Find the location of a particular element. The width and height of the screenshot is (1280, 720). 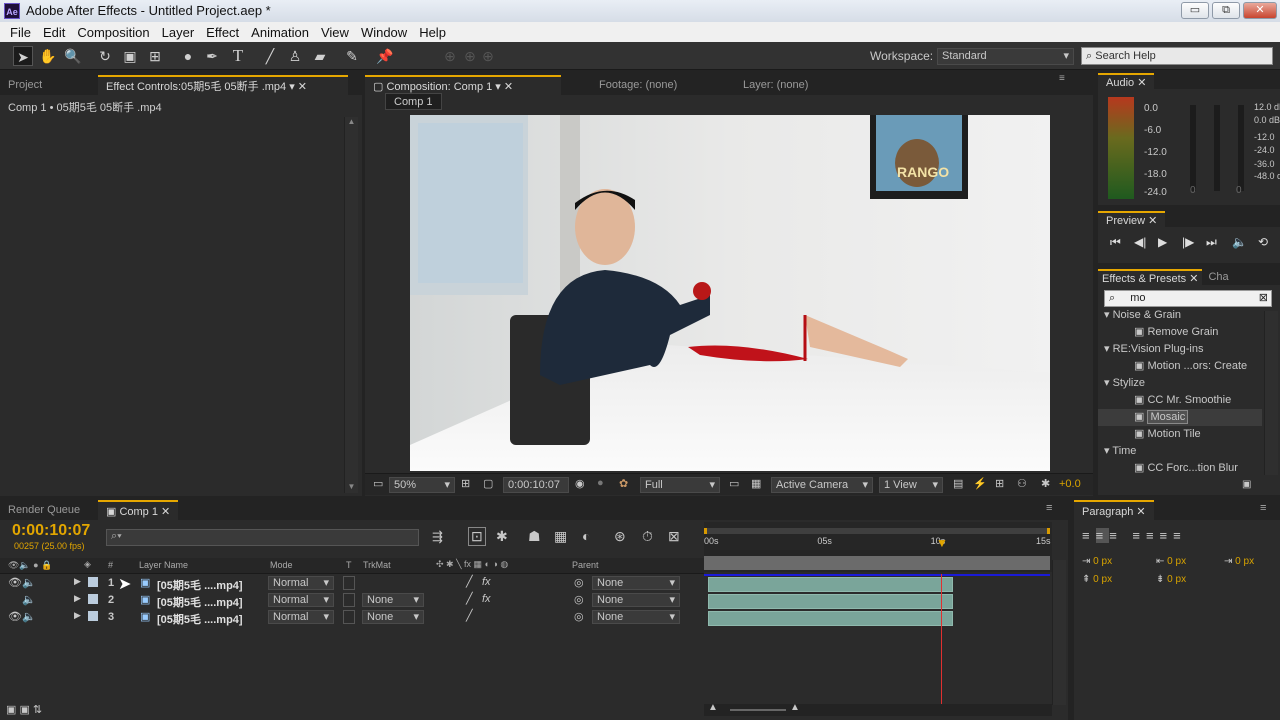

pan-behind-tool-icon: ⊞ is located at coordinates (155, 56).